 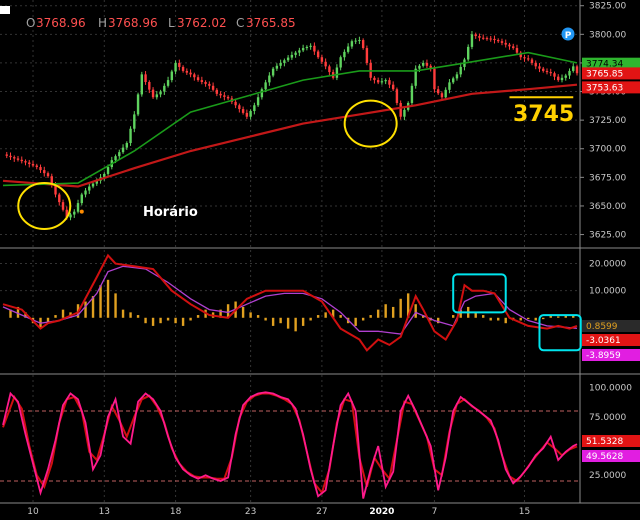 What do you see at coordinates (5, 10) in the screenshot?
I see `symbol-swatch-icon` at bounding box center [5, 10].